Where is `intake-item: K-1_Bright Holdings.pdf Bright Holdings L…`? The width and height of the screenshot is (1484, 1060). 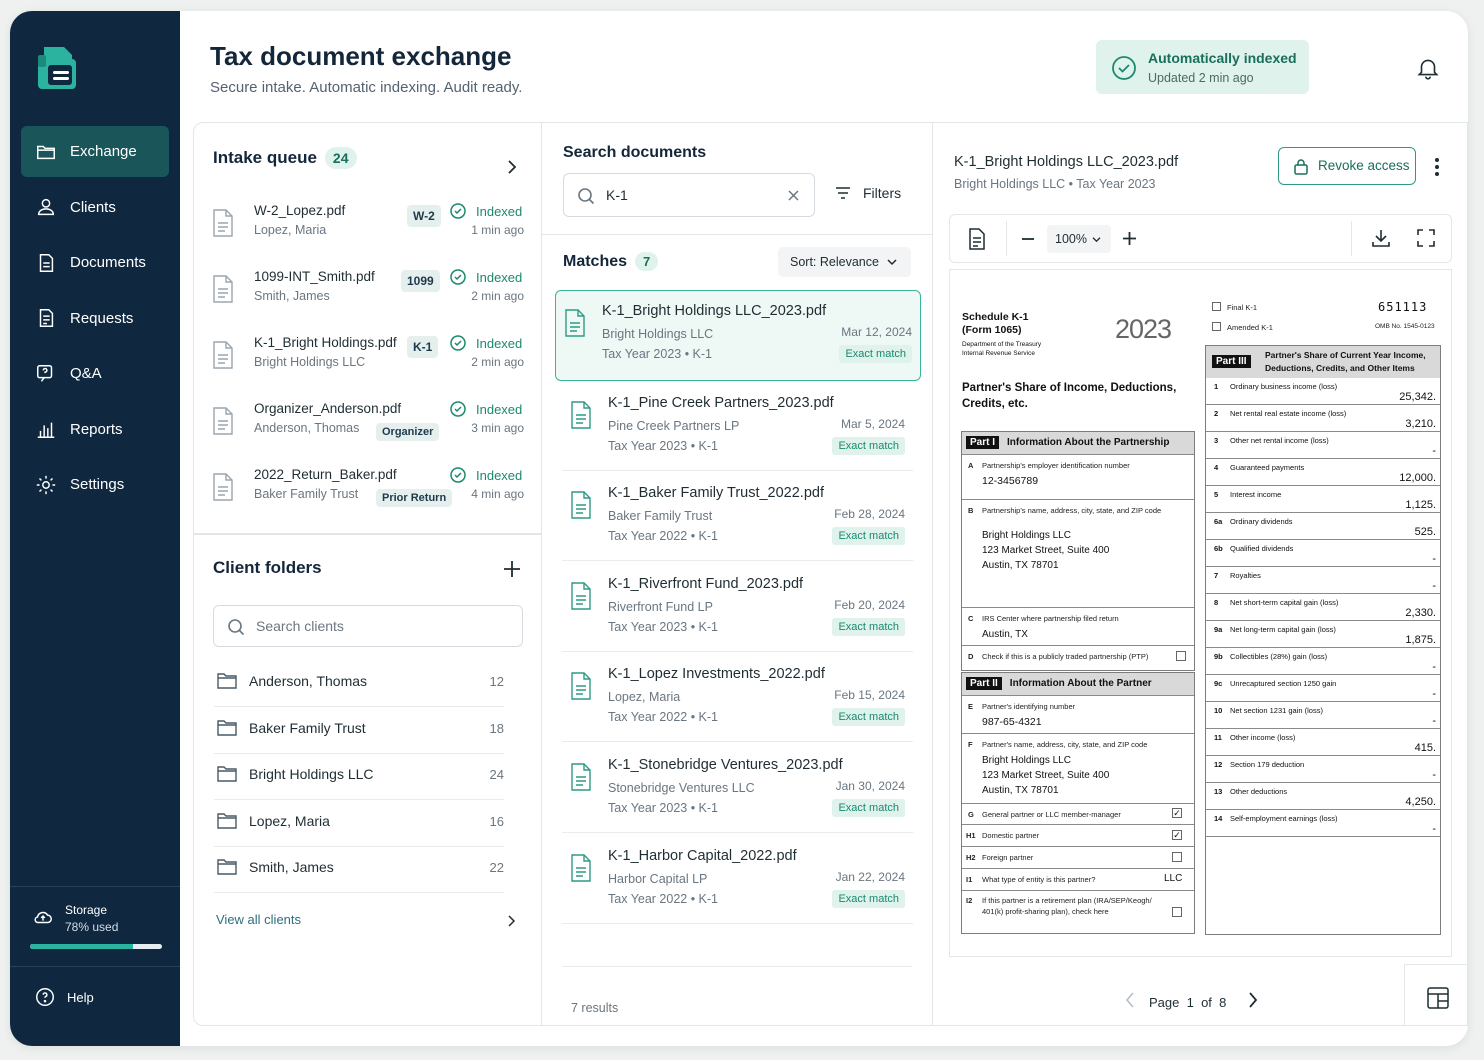 intake-item: K-1_Bright Holdings.pdf Bright Holdings L… is located at coordinates (368, 365).